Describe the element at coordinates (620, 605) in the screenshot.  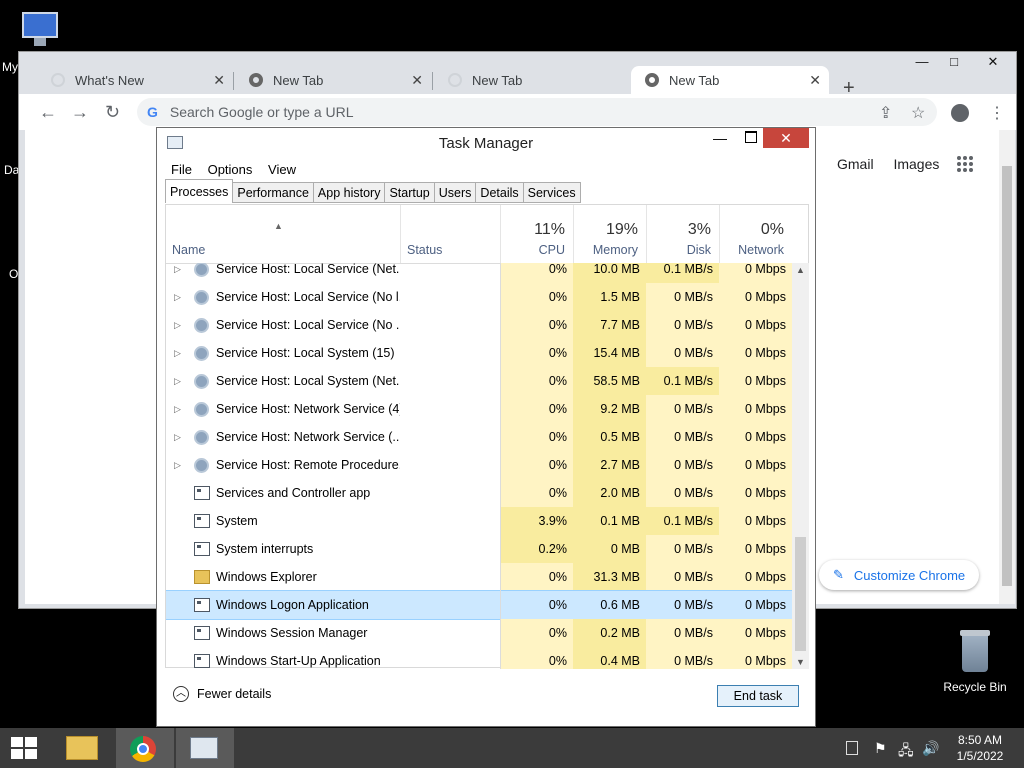
I see `memory-value: 0.6 MB` at that location.